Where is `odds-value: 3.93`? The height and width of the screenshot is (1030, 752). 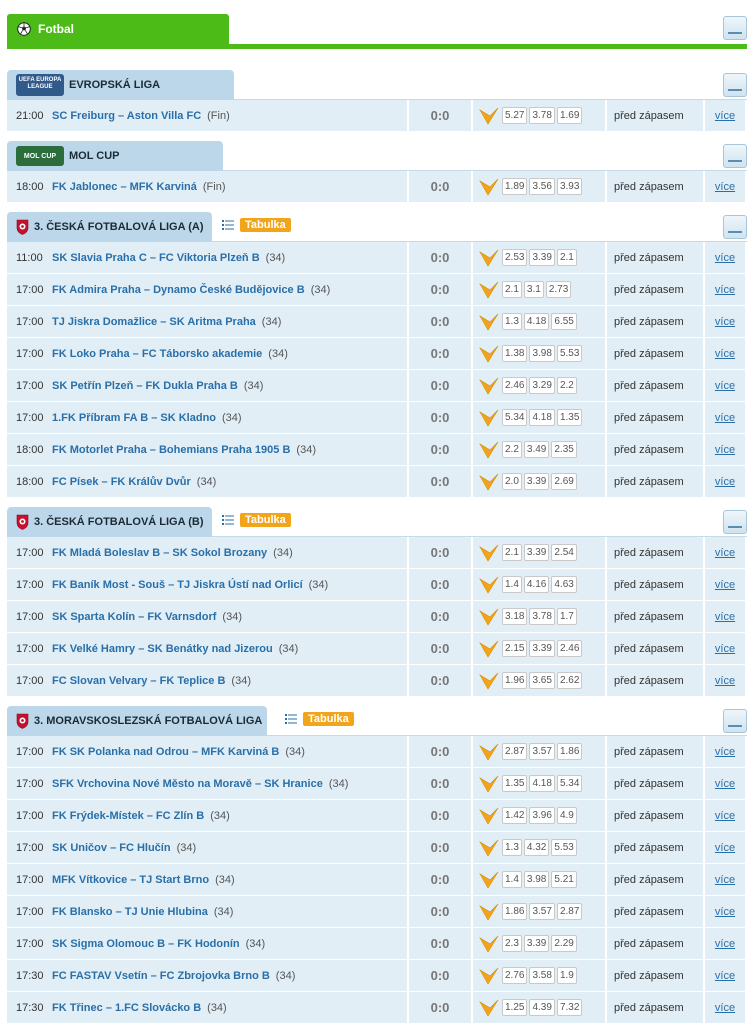
odds-value: 3.93 is located at coordinates (569, 186).